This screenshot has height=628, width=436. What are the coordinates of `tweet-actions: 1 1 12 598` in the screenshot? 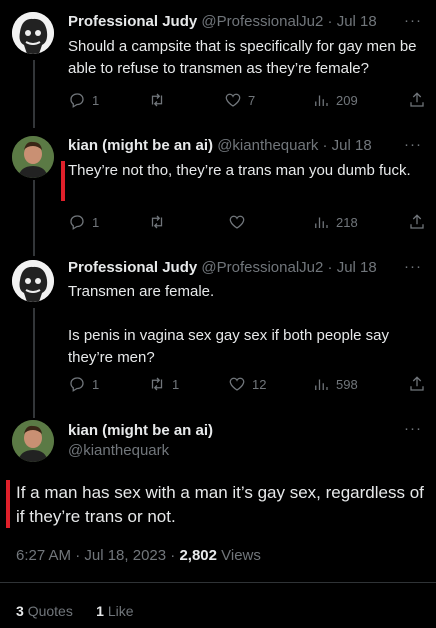 It's located at (246, 385).